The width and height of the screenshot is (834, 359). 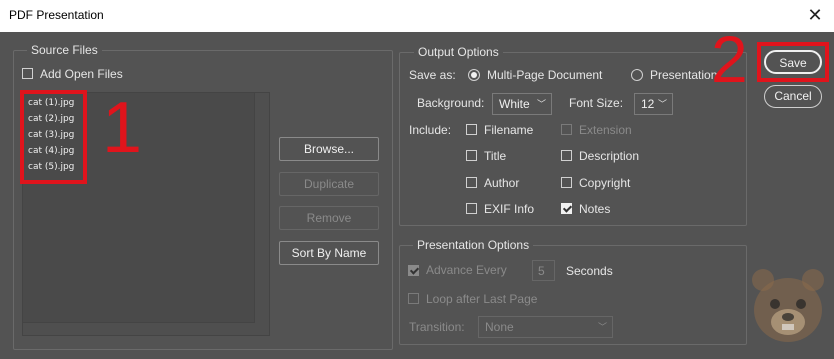 What do you see at coordinates (53, 137) in the screenshot?
I see `files-highlight-box` at bounding box center [53, 137].